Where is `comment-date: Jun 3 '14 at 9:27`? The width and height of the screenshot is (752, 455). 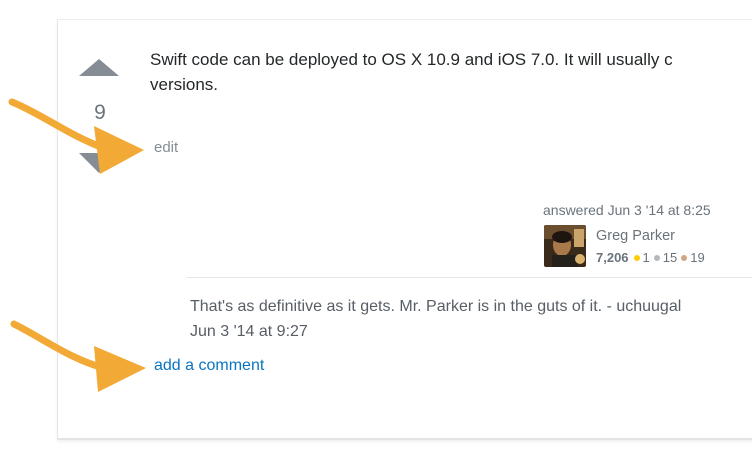
comment-date: Jun 3 '14 at 9:27 is located at coordinates (471, 331).